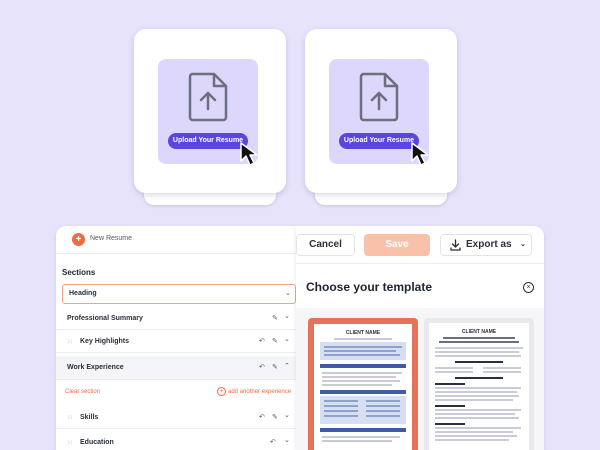  I want to click on section-label: Professional Summary, so click(105, 318).